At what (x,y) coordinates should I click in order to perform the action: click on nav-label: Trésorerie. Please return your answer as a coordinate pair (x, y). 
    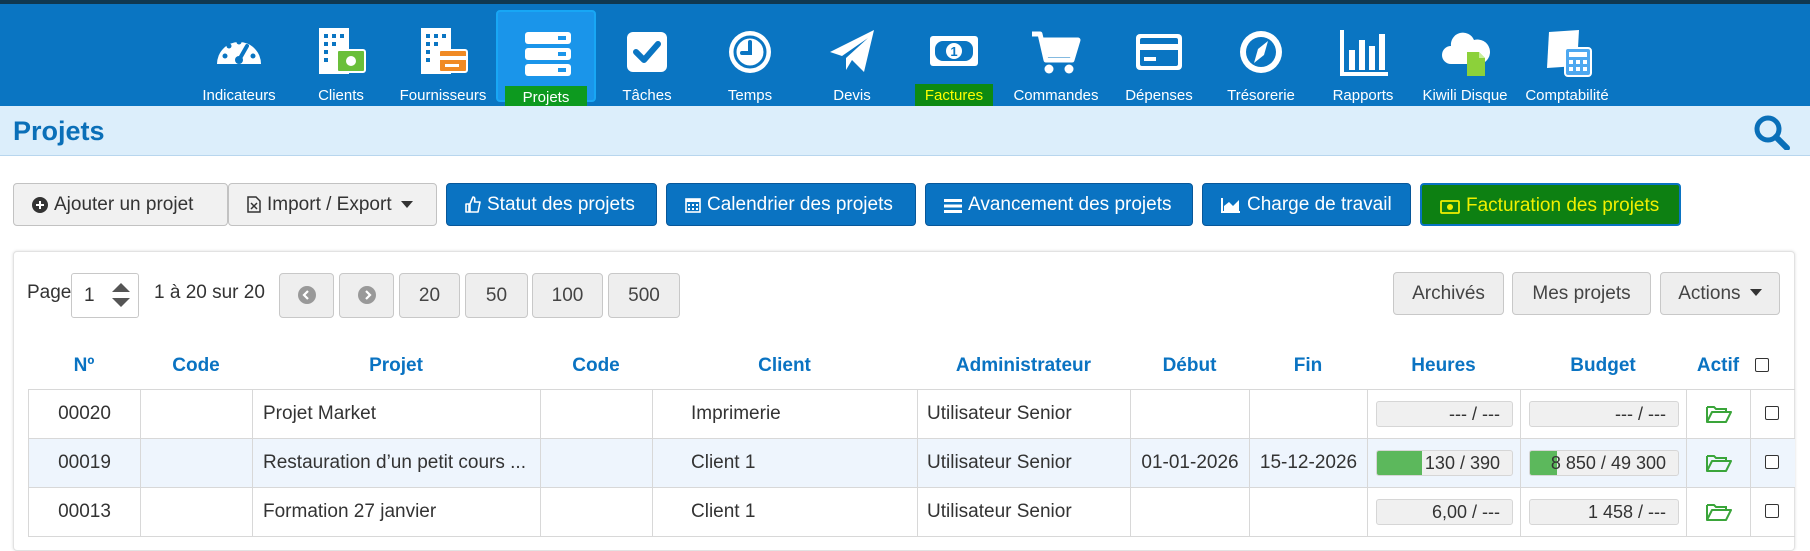
    Looking at the image, I should click on (1261, 95).